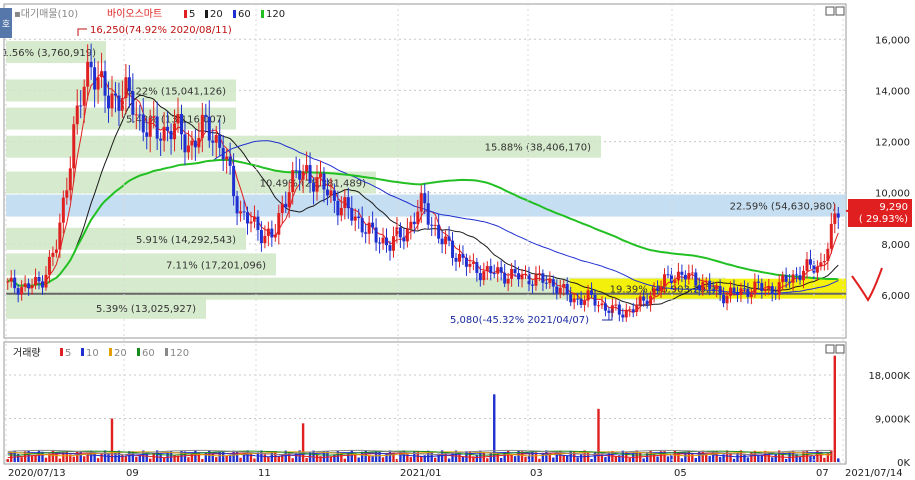 This screenshot has width=915, height=480. What do you see at coordinates (68, 353) in the screenshot?
I see `volume-legend-label: 5` at bounding box center [68, 353].